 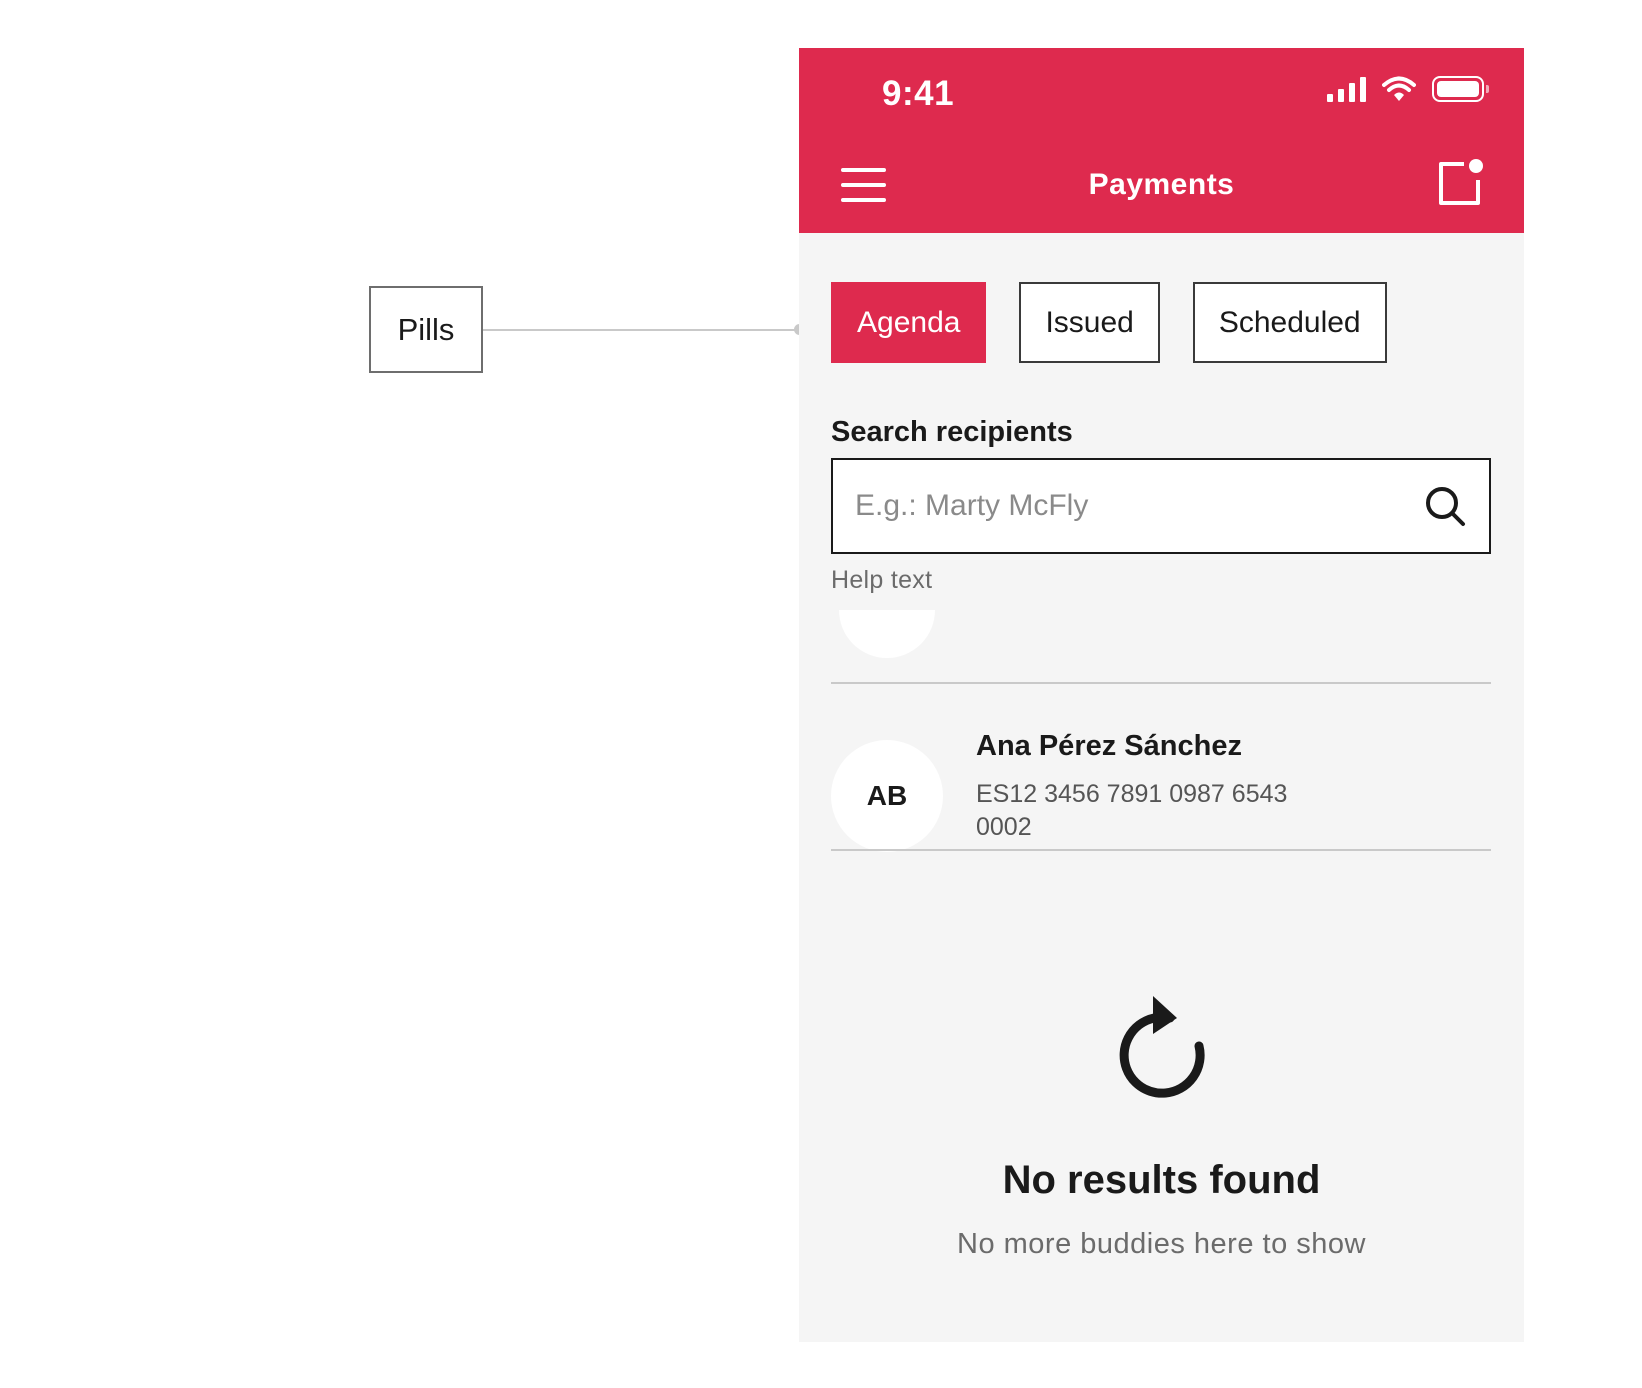 I want to click on pill-group: Agenda Issued Scheduled, so click(x=1109, y=322).